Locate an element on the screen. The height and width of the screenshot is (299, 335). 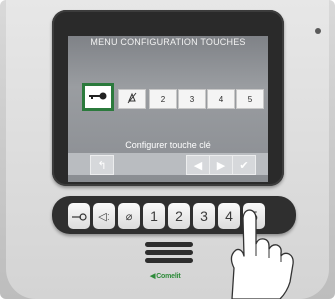
status-led is located at coordinates (318, 31).